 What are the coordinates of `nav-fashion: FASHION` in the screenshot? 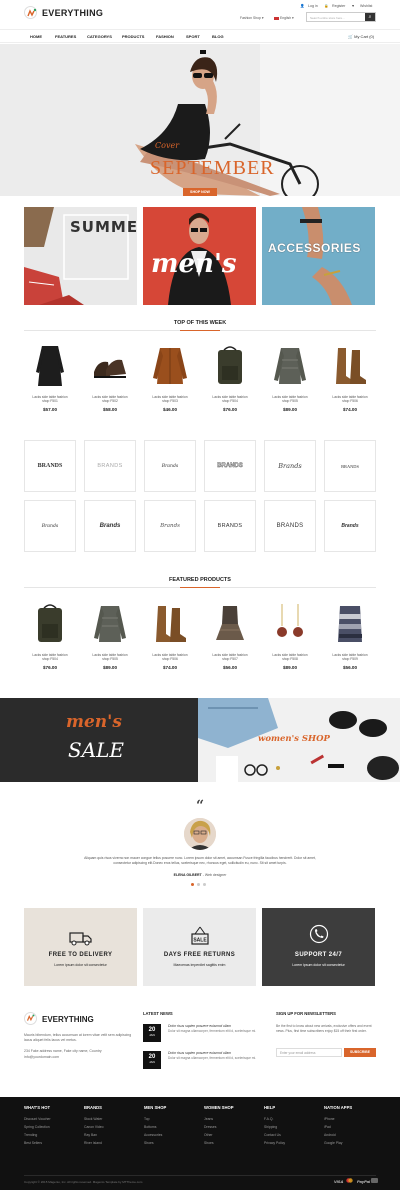 It's located at (165, 36).